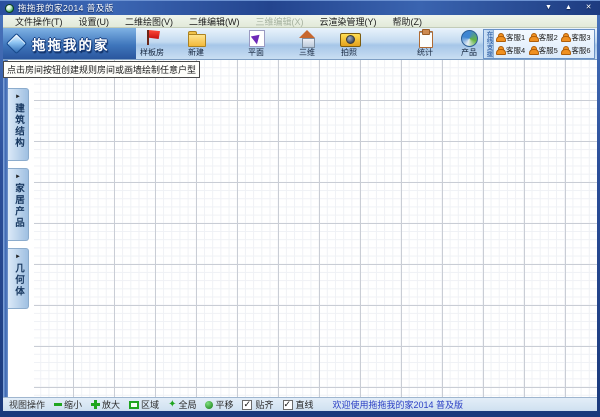  I want to click on agent-1-button: 客服1, so click(512, 37).